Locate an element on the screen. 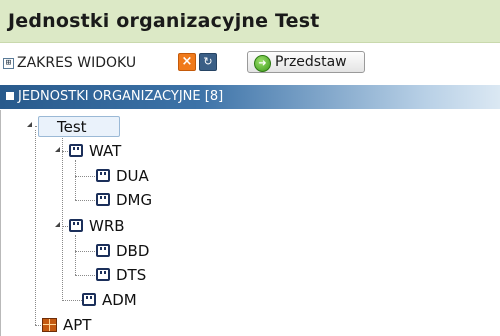  present-button: ➜ Przedstaw is located at coordinates (306, 62).